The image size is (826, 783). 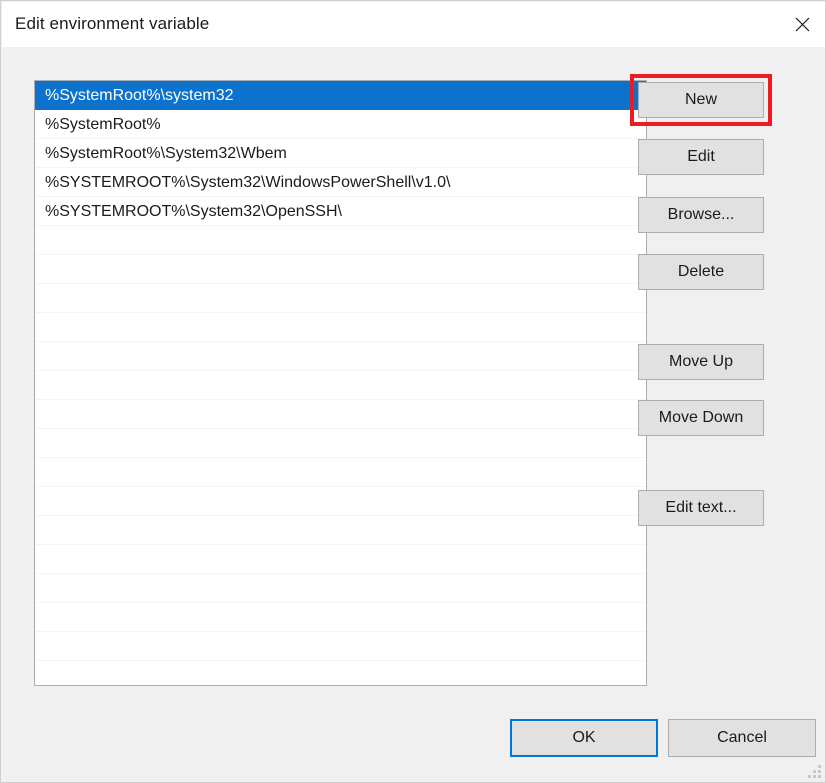 I want to click on ok-button: OK, so click(x=584, y=738).